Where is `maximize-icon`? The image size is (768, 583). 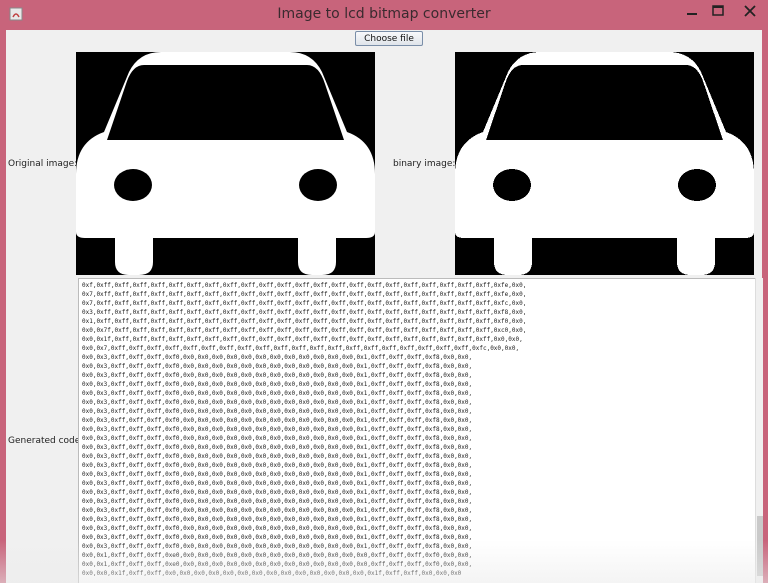
maximize-icon is located at coordinates (718, 10).